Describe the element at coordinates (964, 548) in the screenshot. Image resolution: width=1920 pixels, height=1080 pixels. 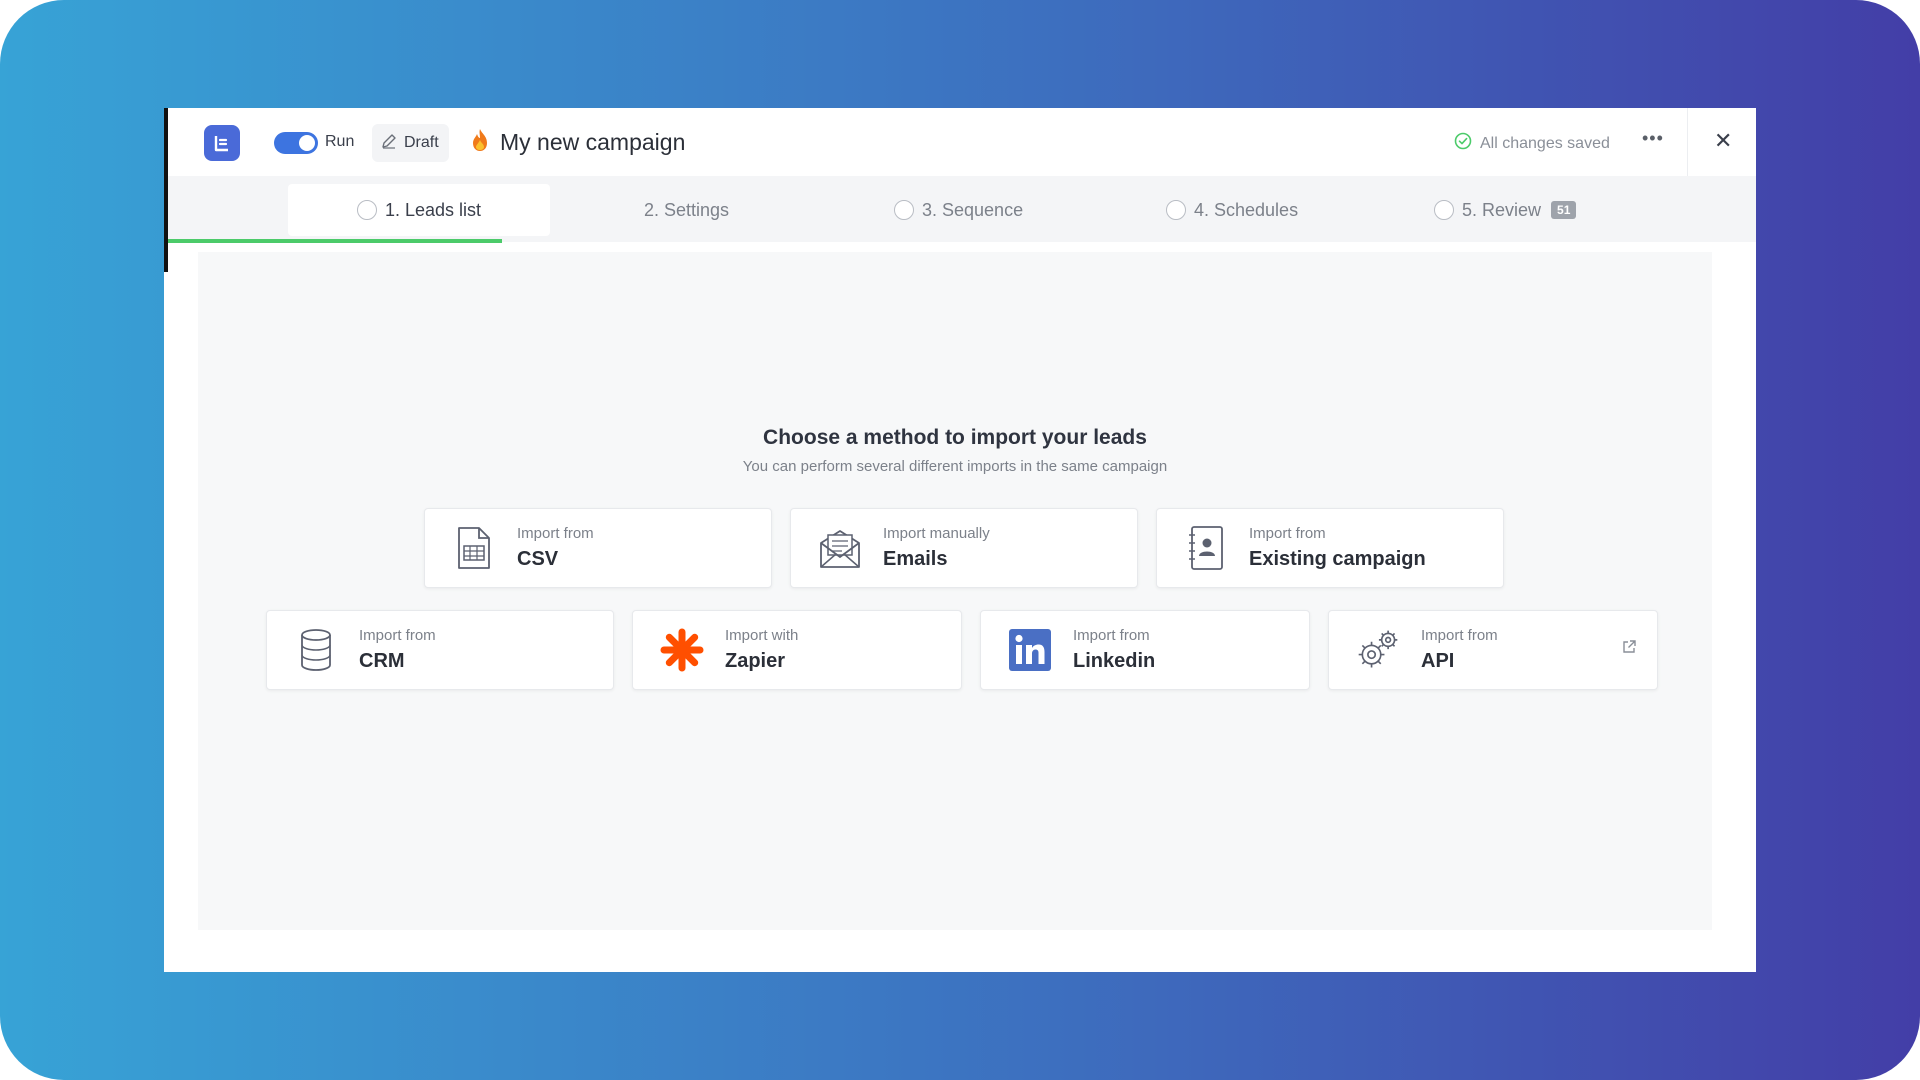
I see `import-emails-card: Import manually Emails` at that location.